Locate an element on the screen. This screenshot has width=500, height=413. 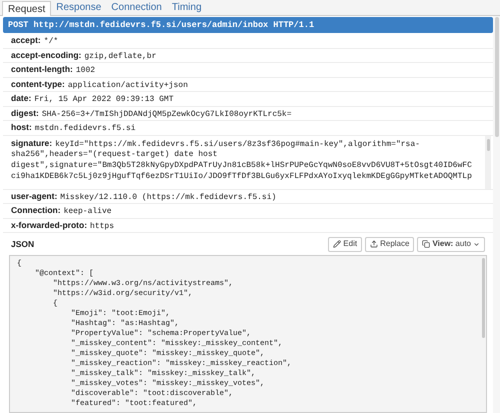
header-value: Misskey/12.110.0 (https://mk.fedidevrs.f5.si) is located at coordinates (168, 198).